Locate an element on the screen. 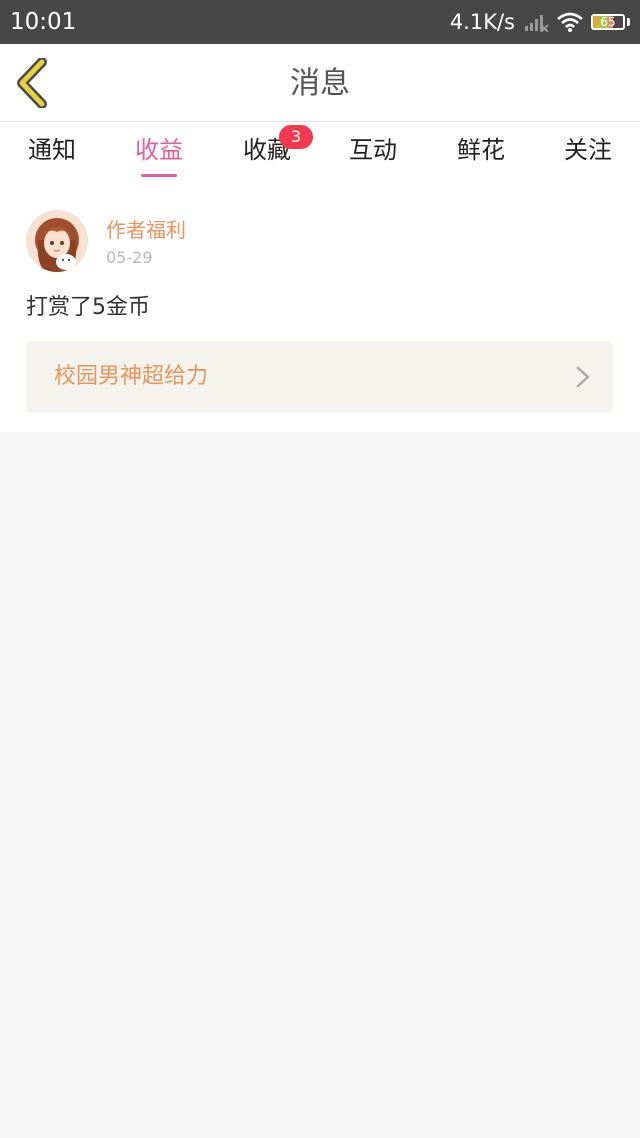  status-bar: 10:01 4.1K/s 65 is located at coordinates (320, 22).